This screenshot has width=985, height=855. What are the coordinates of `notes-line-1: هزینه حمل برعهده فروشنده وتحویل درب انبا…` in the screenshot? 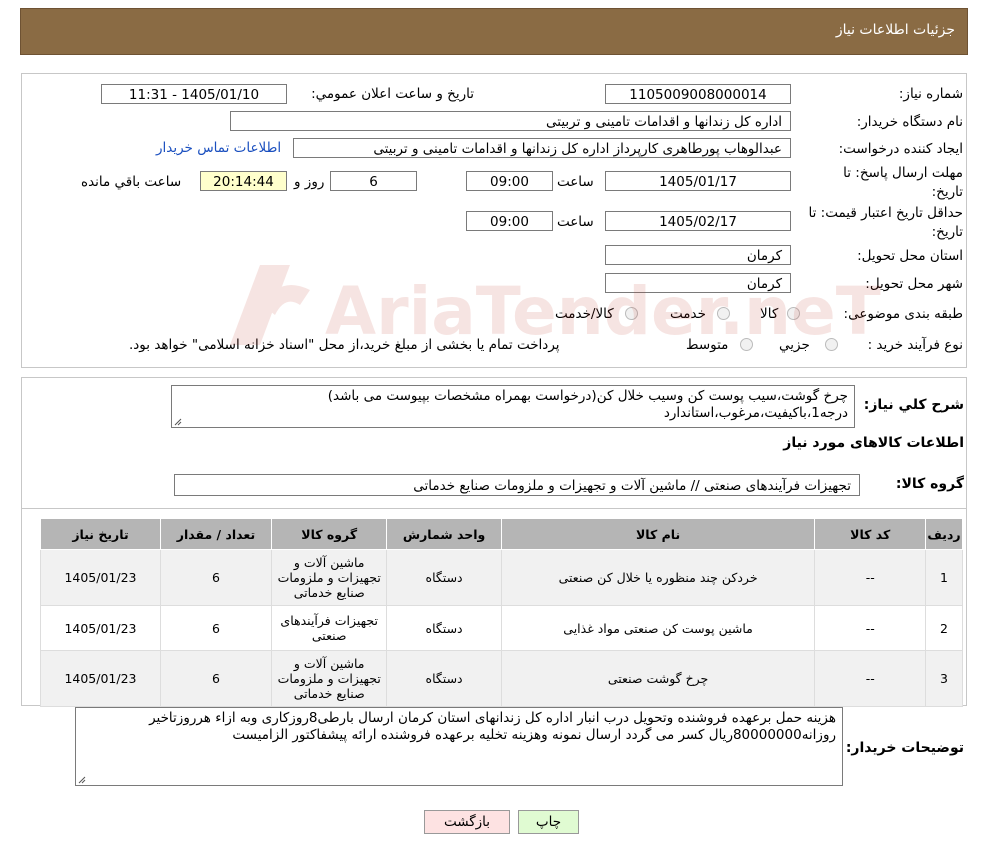 It's located at (492, 718).